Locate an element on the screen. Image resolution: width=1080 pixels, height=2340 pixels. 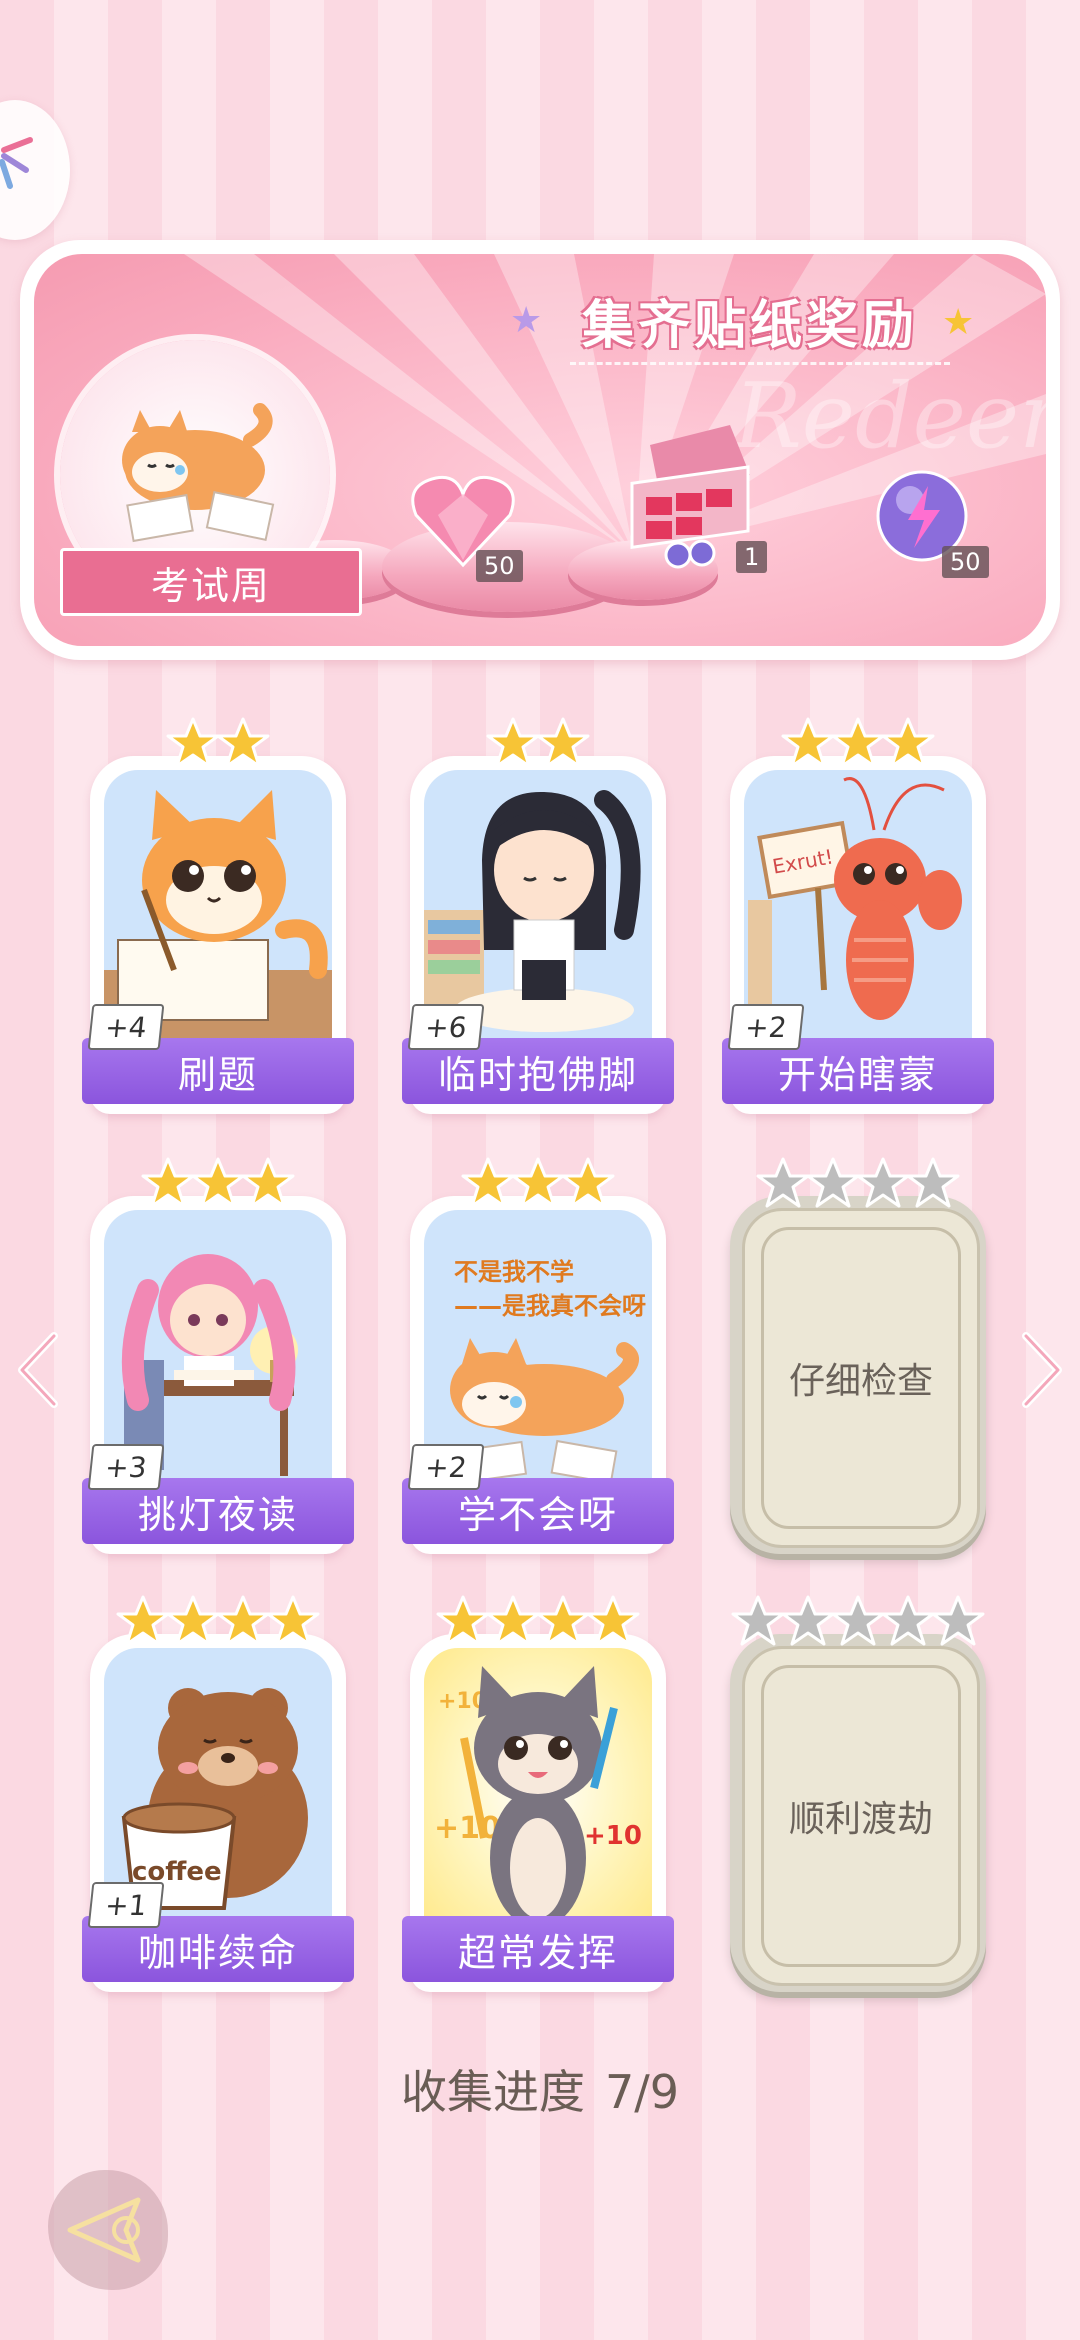
bonus-badge: +6 is located at coordinates (446, 1027).